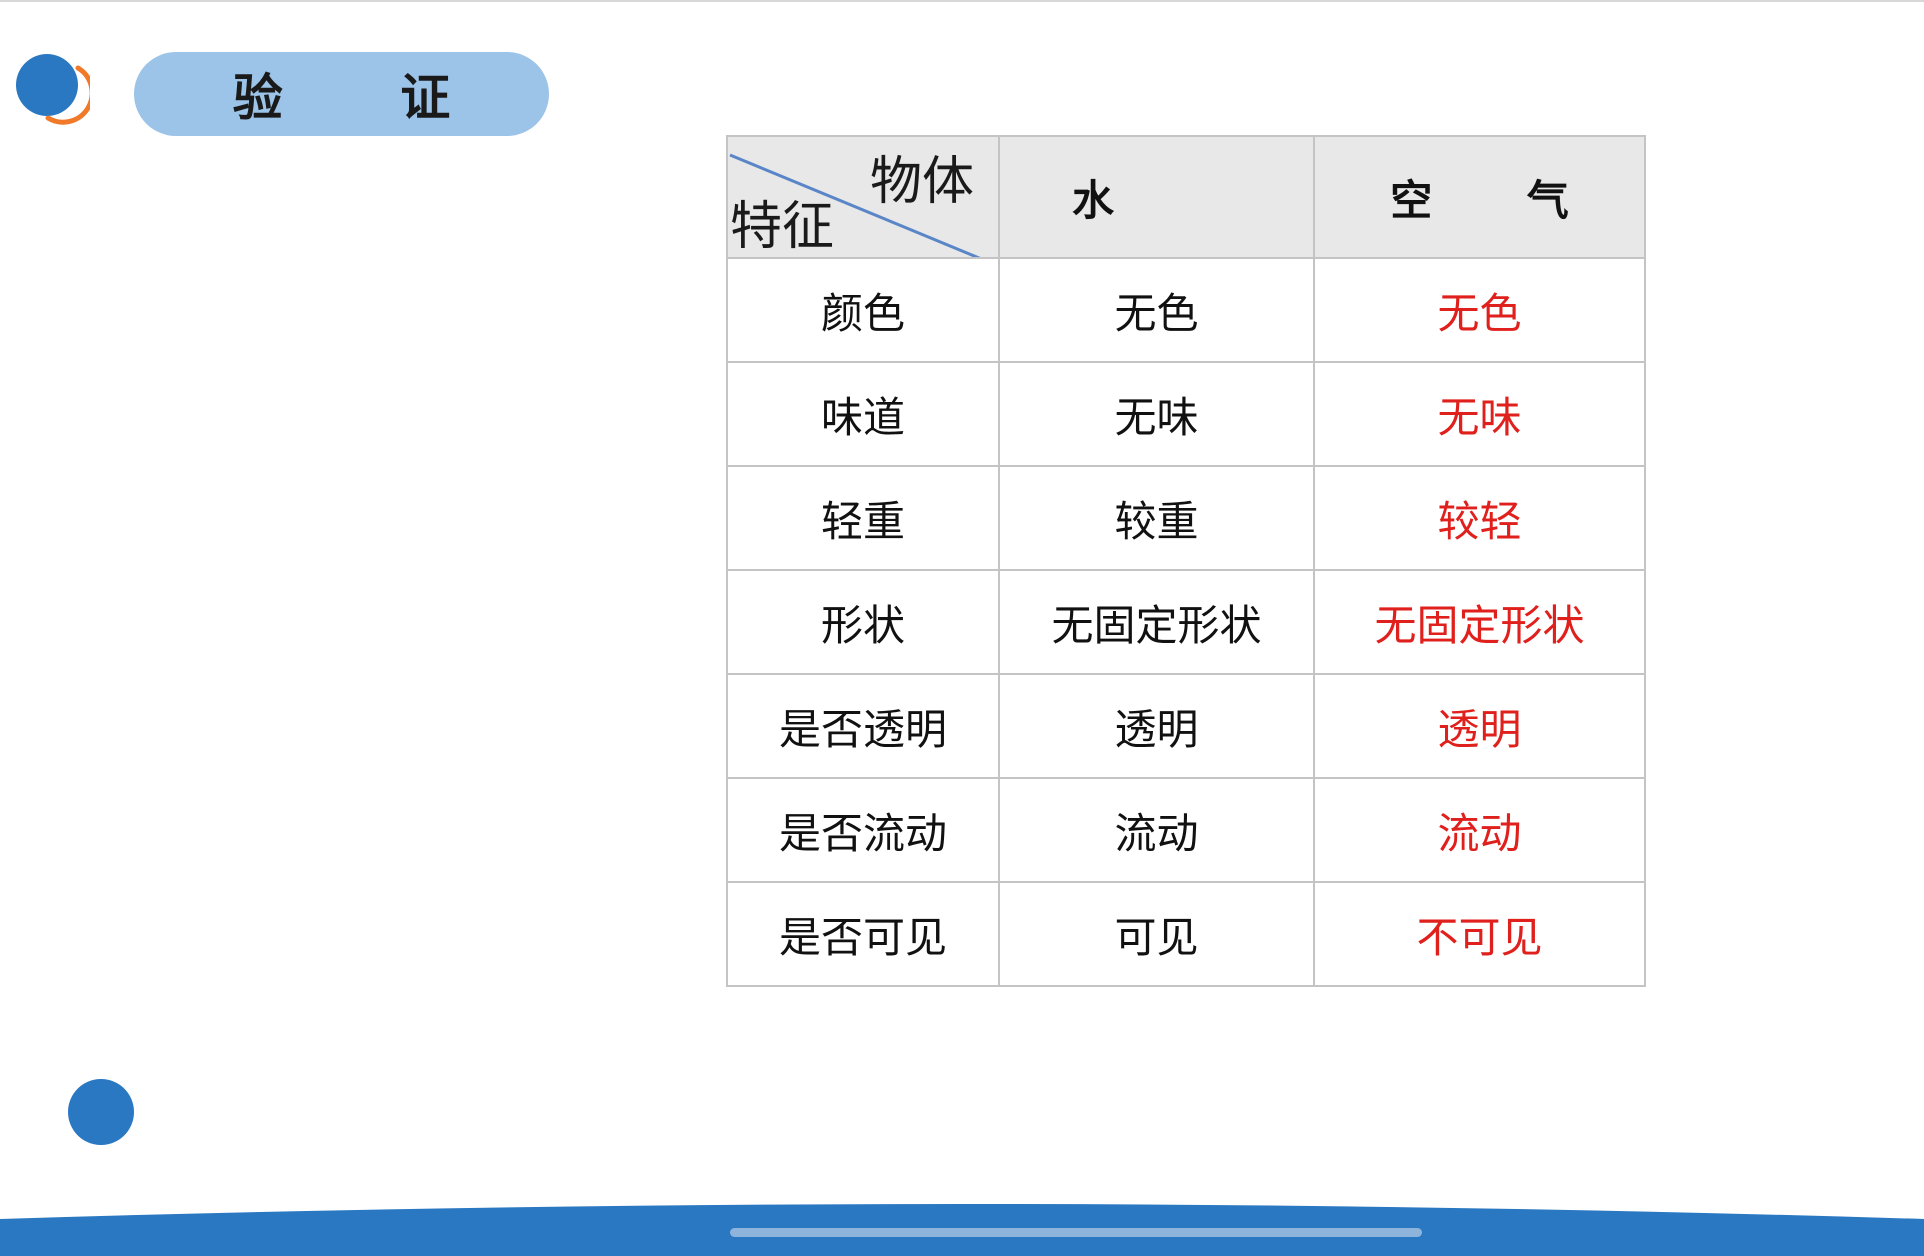  Describe the element at coordinates (1479, 830) in the screenshot. I see `air-cell: 流动` at that location.